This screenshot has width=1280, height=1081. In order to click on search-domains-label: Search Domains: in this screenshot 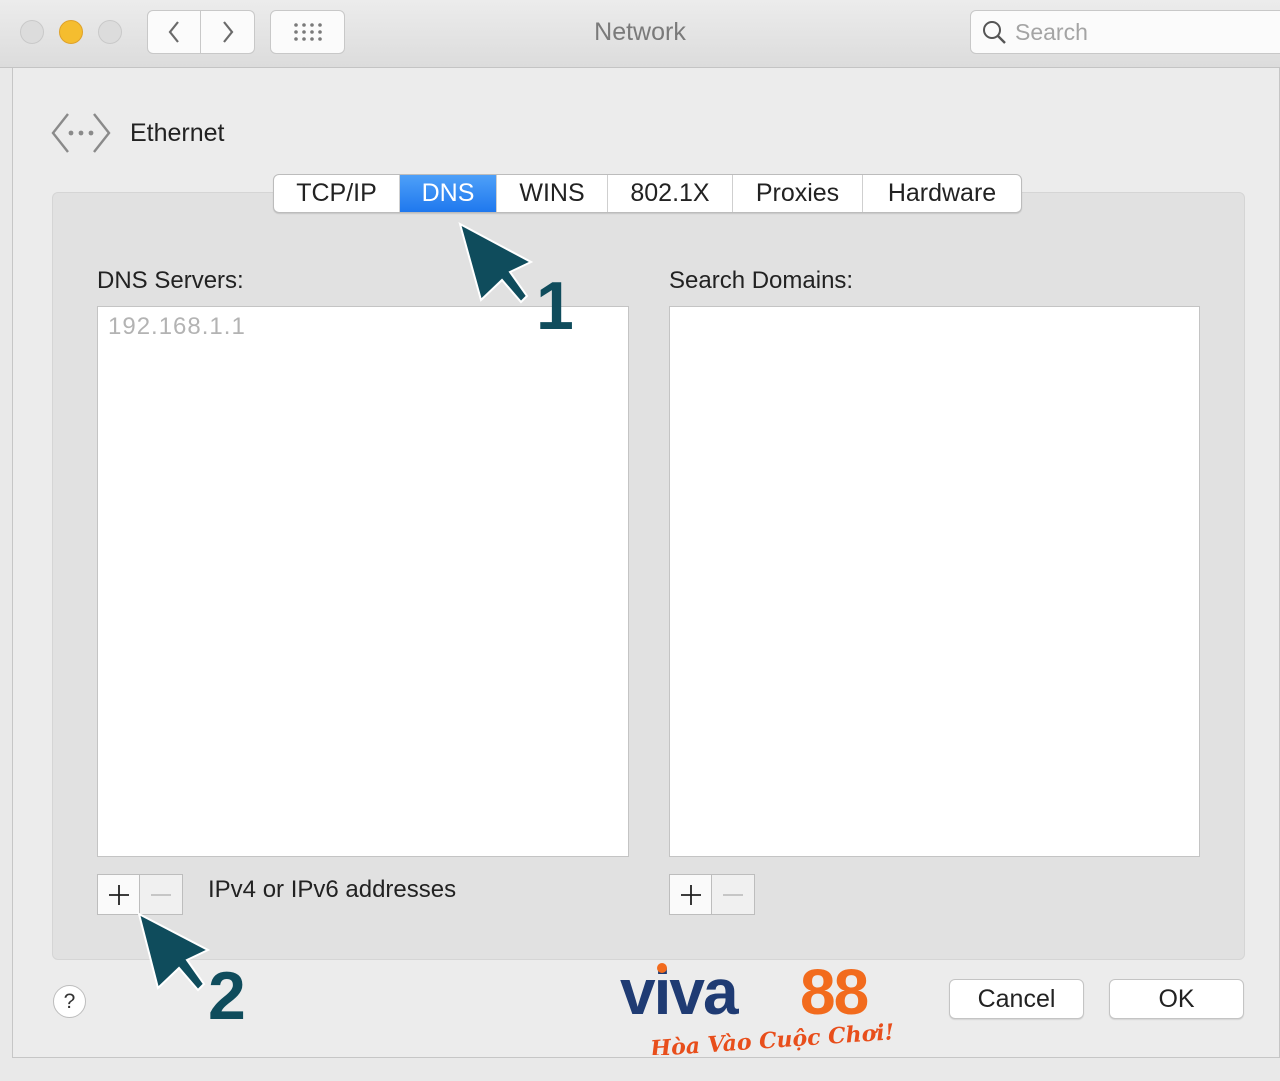, I will do `click(761, 280)`.